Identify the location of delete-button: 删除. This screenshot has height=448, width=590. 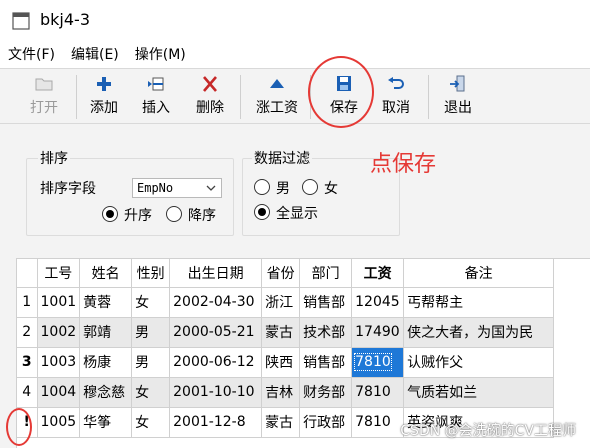
(210, 97).